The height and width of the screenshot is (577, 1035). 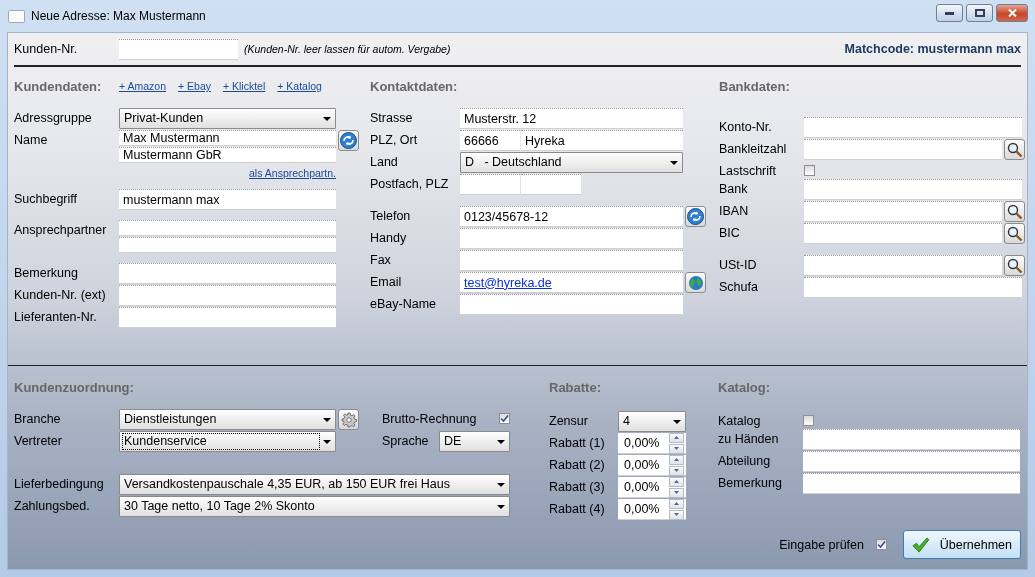 I want to click on gear-icon, so click(x=348, y=419).